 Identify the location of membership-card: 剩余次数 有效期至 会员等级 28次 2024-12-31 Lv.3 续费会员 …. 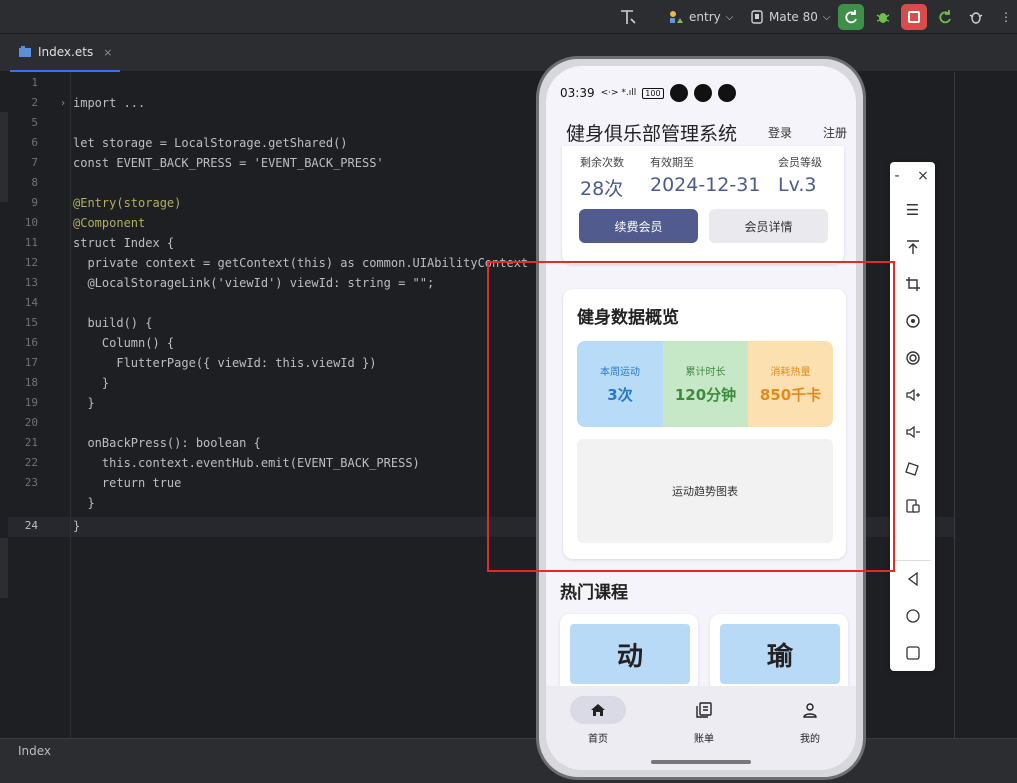
(703, 205).